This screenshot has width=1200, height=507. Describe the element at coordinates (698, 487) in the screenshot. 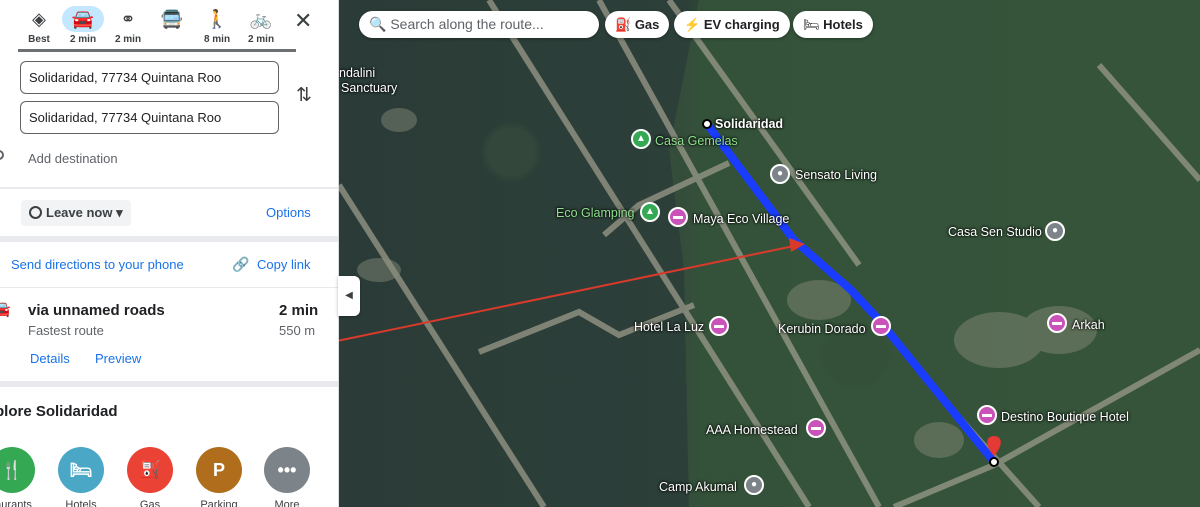

I see `place-label: Camp Akumal` at that location.